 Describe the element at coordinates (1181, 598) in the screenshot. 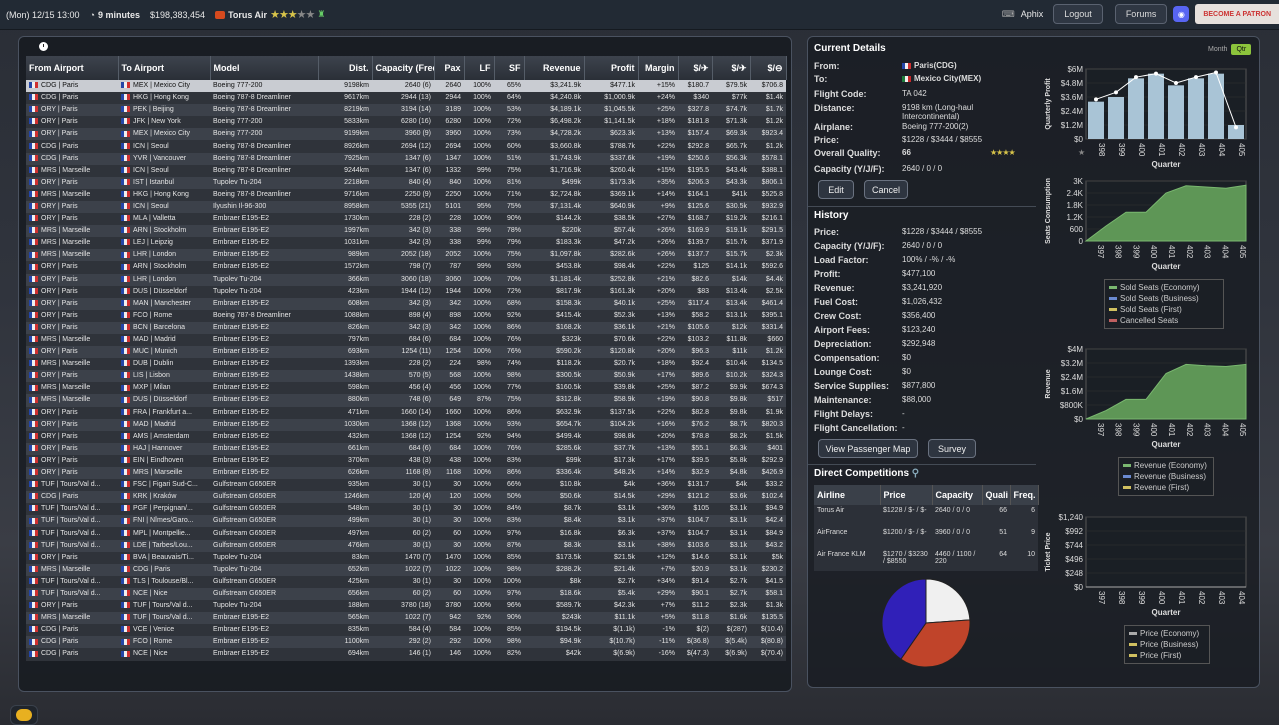

I see `x-tick-label: 401` at that location.